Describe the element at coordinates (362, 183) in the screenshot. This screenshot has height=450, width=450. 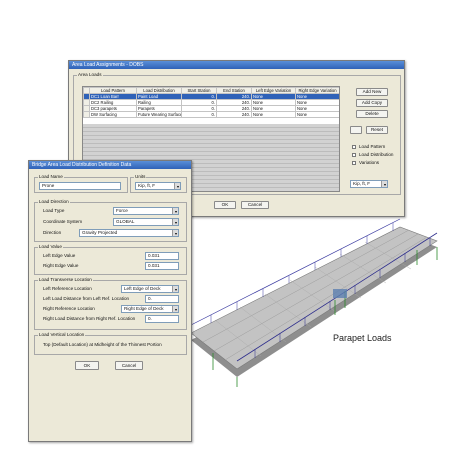
I see `units-select-value: Kip, ft, F` at that location.